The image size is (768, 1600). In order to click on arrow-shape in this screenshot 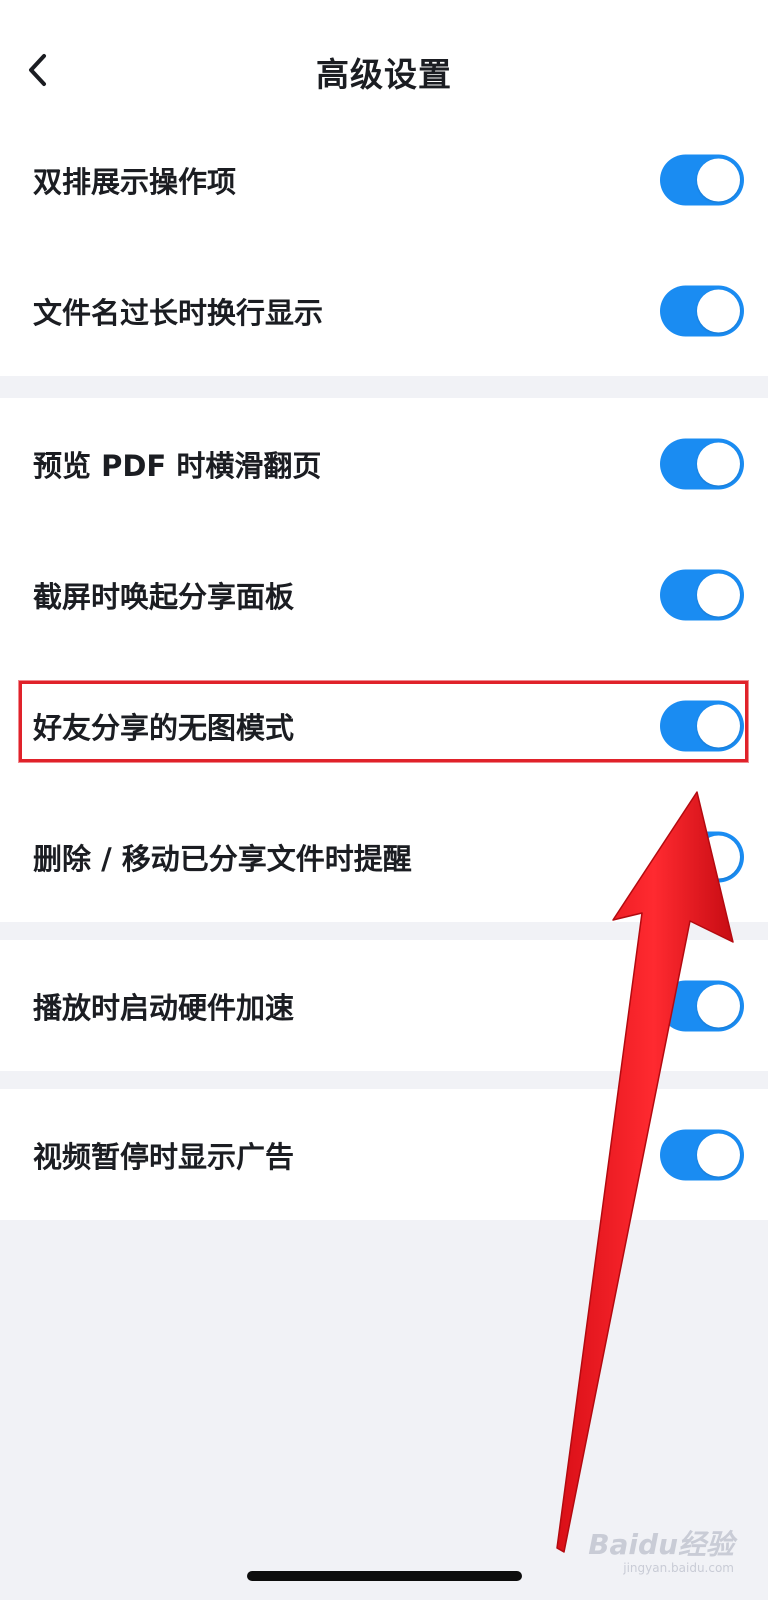, I will do `click(645, 1172)`.